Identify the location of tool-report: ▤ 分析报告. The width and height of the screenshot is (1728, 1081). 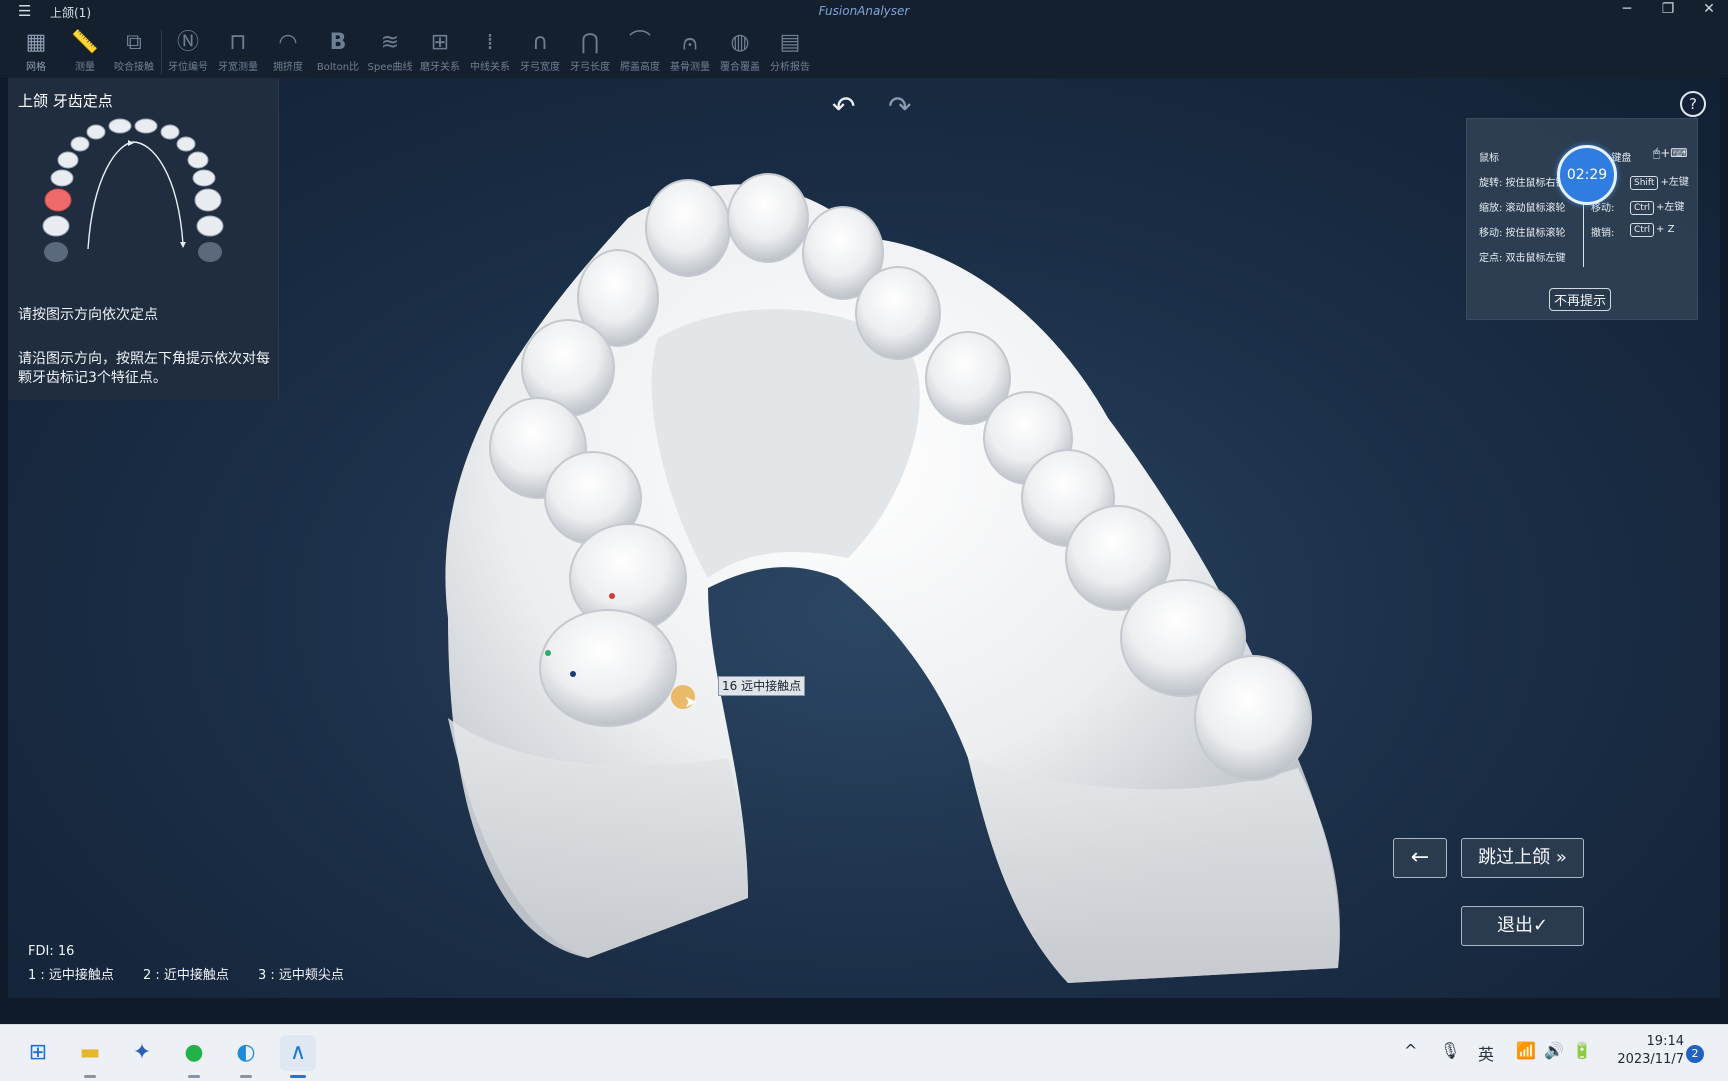
(790, 50).